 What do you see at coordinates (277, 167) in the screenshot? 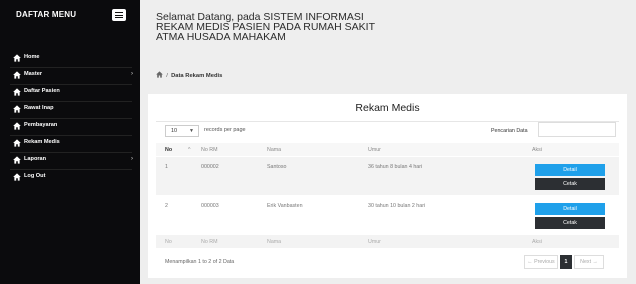
I see `cell-nama: Santoso` at bounding box center [277, 167].